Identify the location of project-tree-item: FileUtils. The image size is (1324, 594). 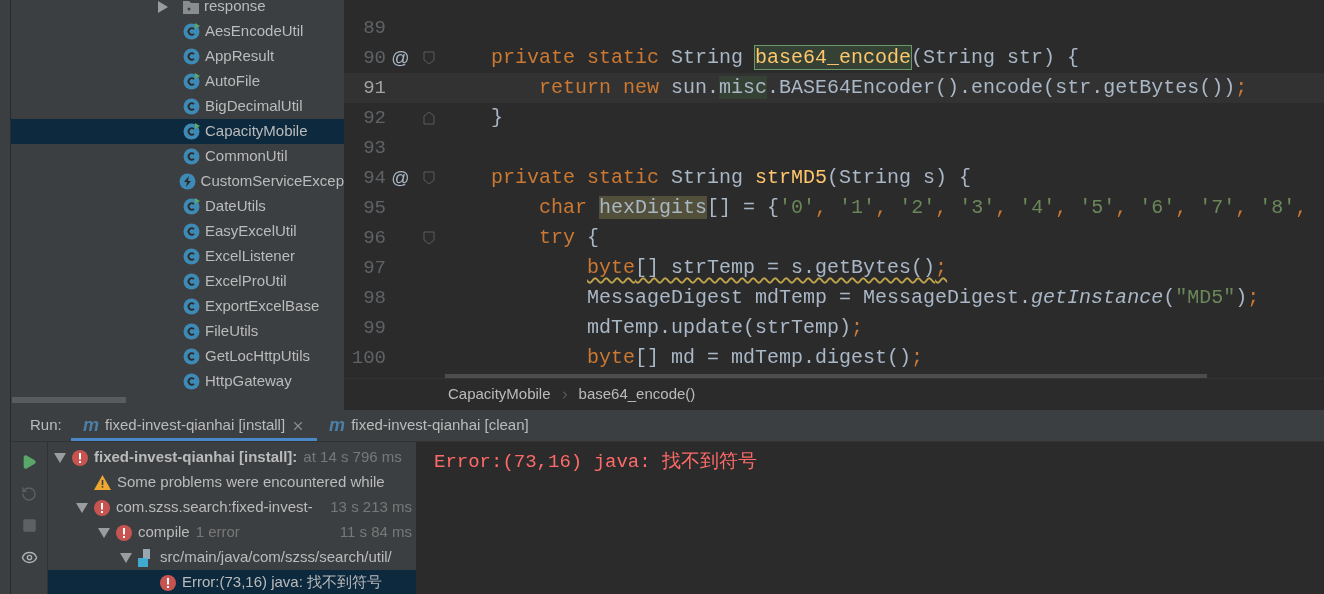
(177, 331).